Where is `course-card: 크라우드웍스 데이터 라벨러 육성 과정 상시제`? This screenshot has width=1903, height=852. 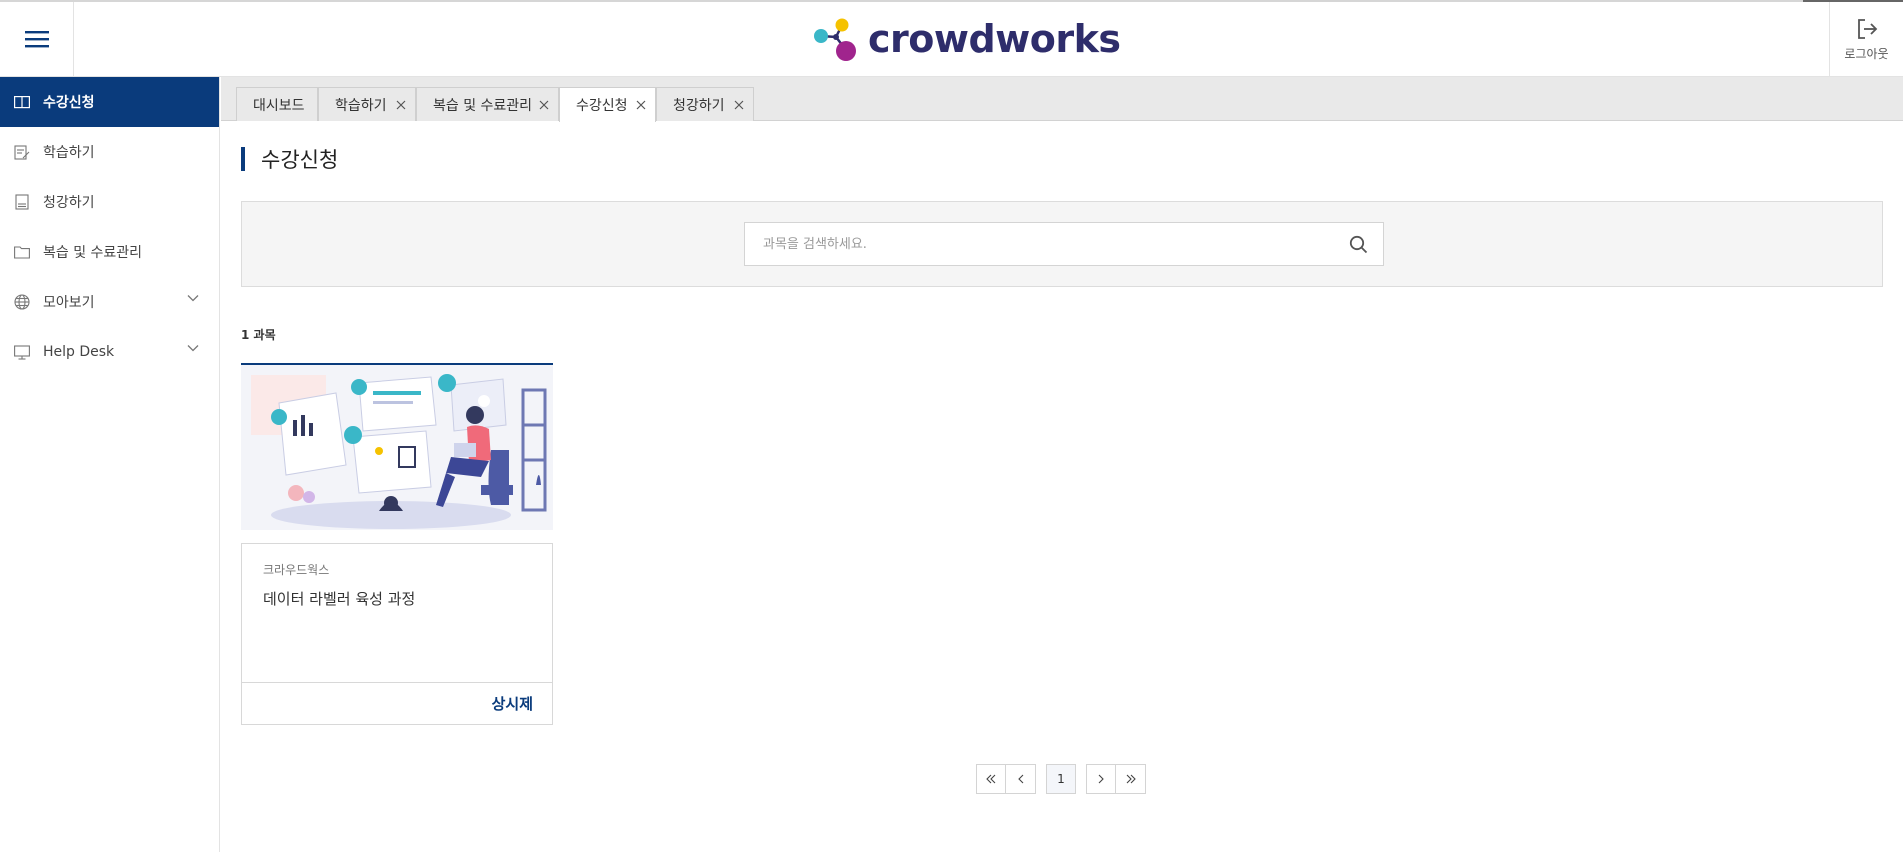 course-card: 크라우드웍스 데이터 라벨러 육성 과정 상시제 is located at coordinates (397, 544).